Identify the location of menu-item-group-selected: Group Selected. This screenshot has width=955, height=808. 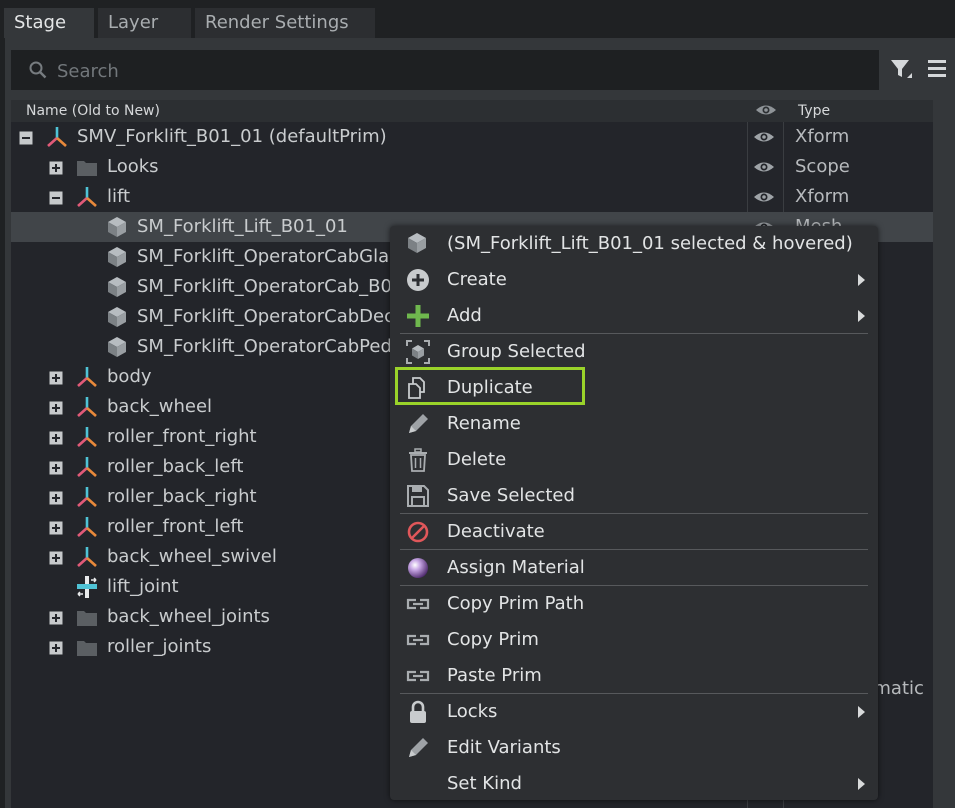
(634, 352).